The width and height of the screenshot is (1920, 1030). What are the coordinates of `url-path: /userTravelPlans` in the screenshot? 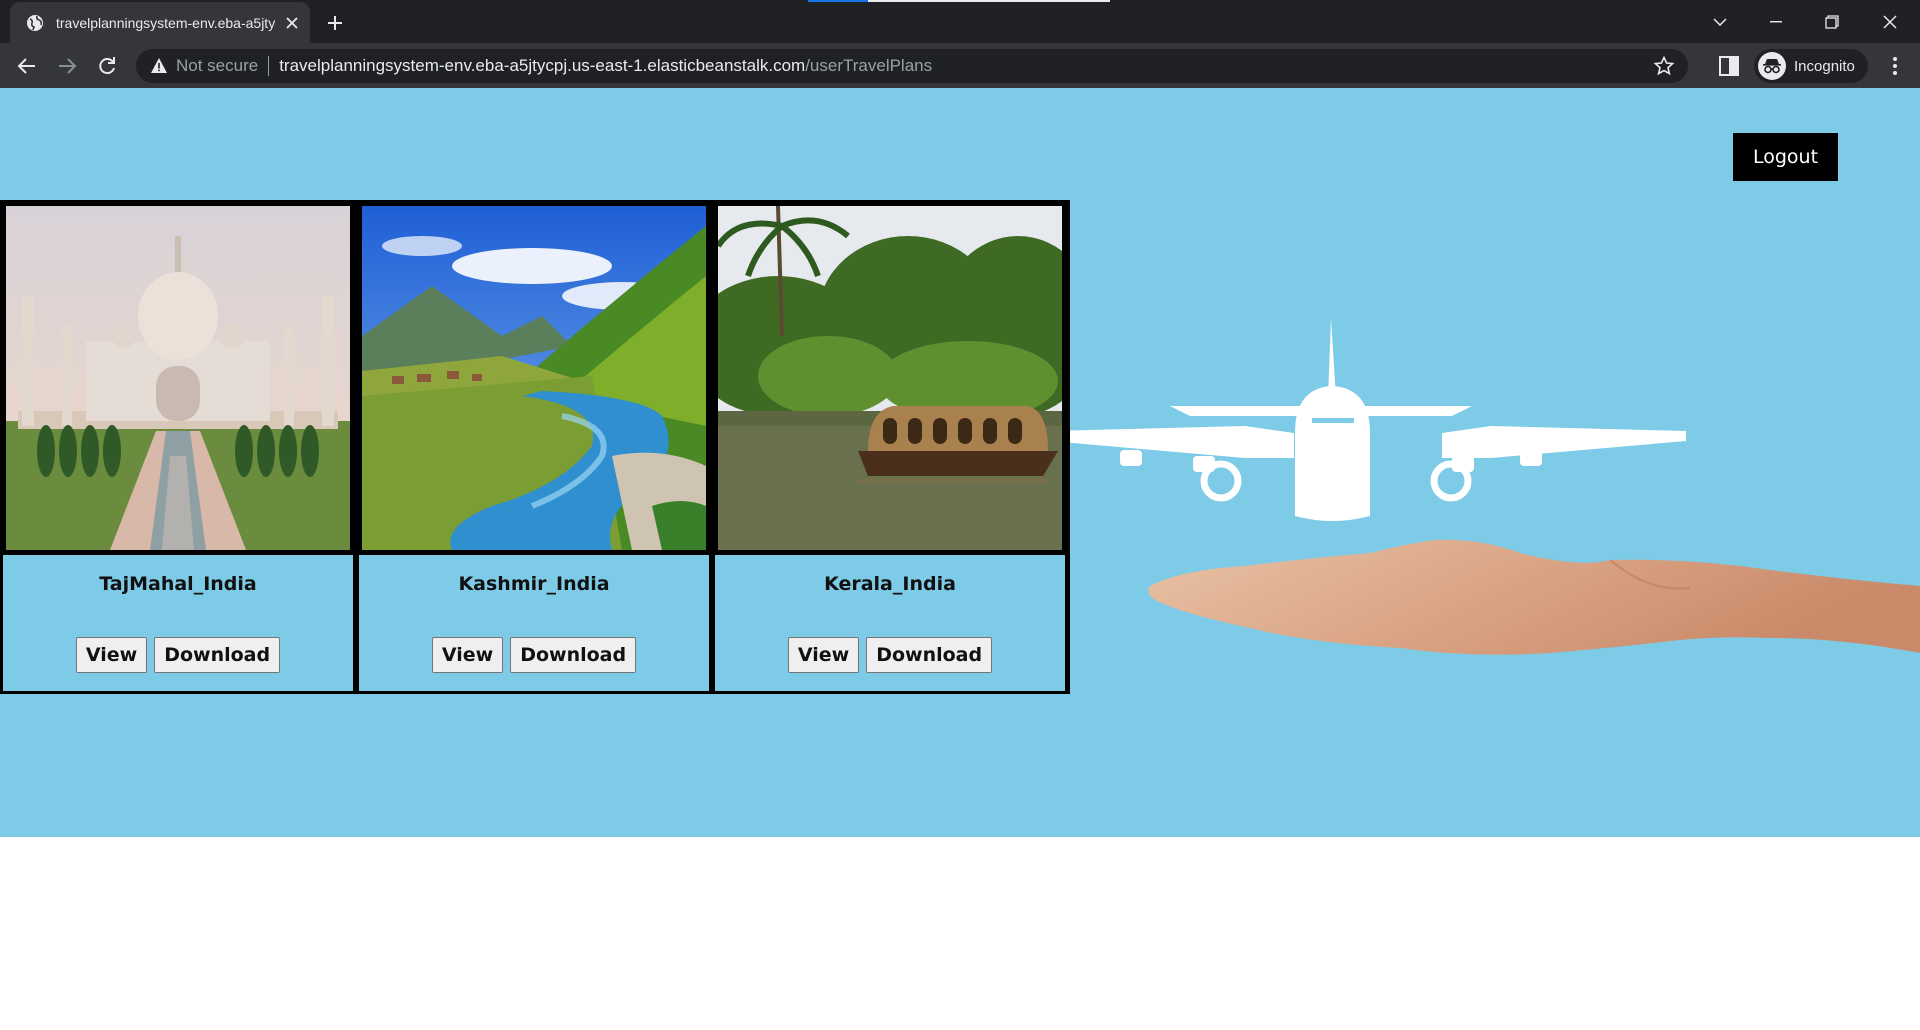 It's located at (869, 65).